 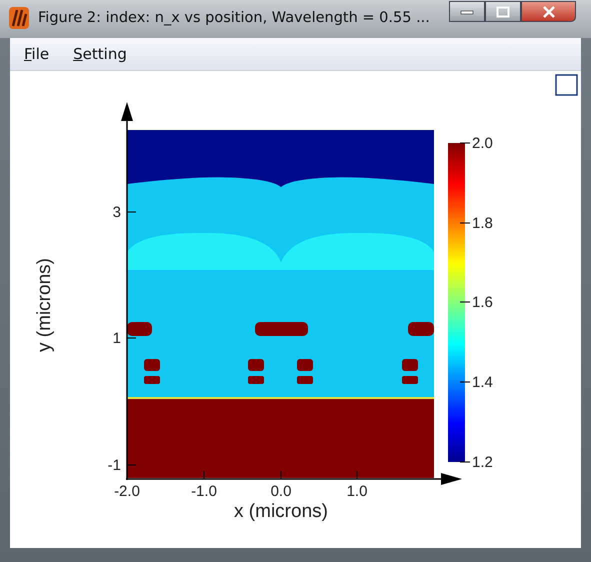 I want to click on menu-item: File, so click(x=37, y=54).